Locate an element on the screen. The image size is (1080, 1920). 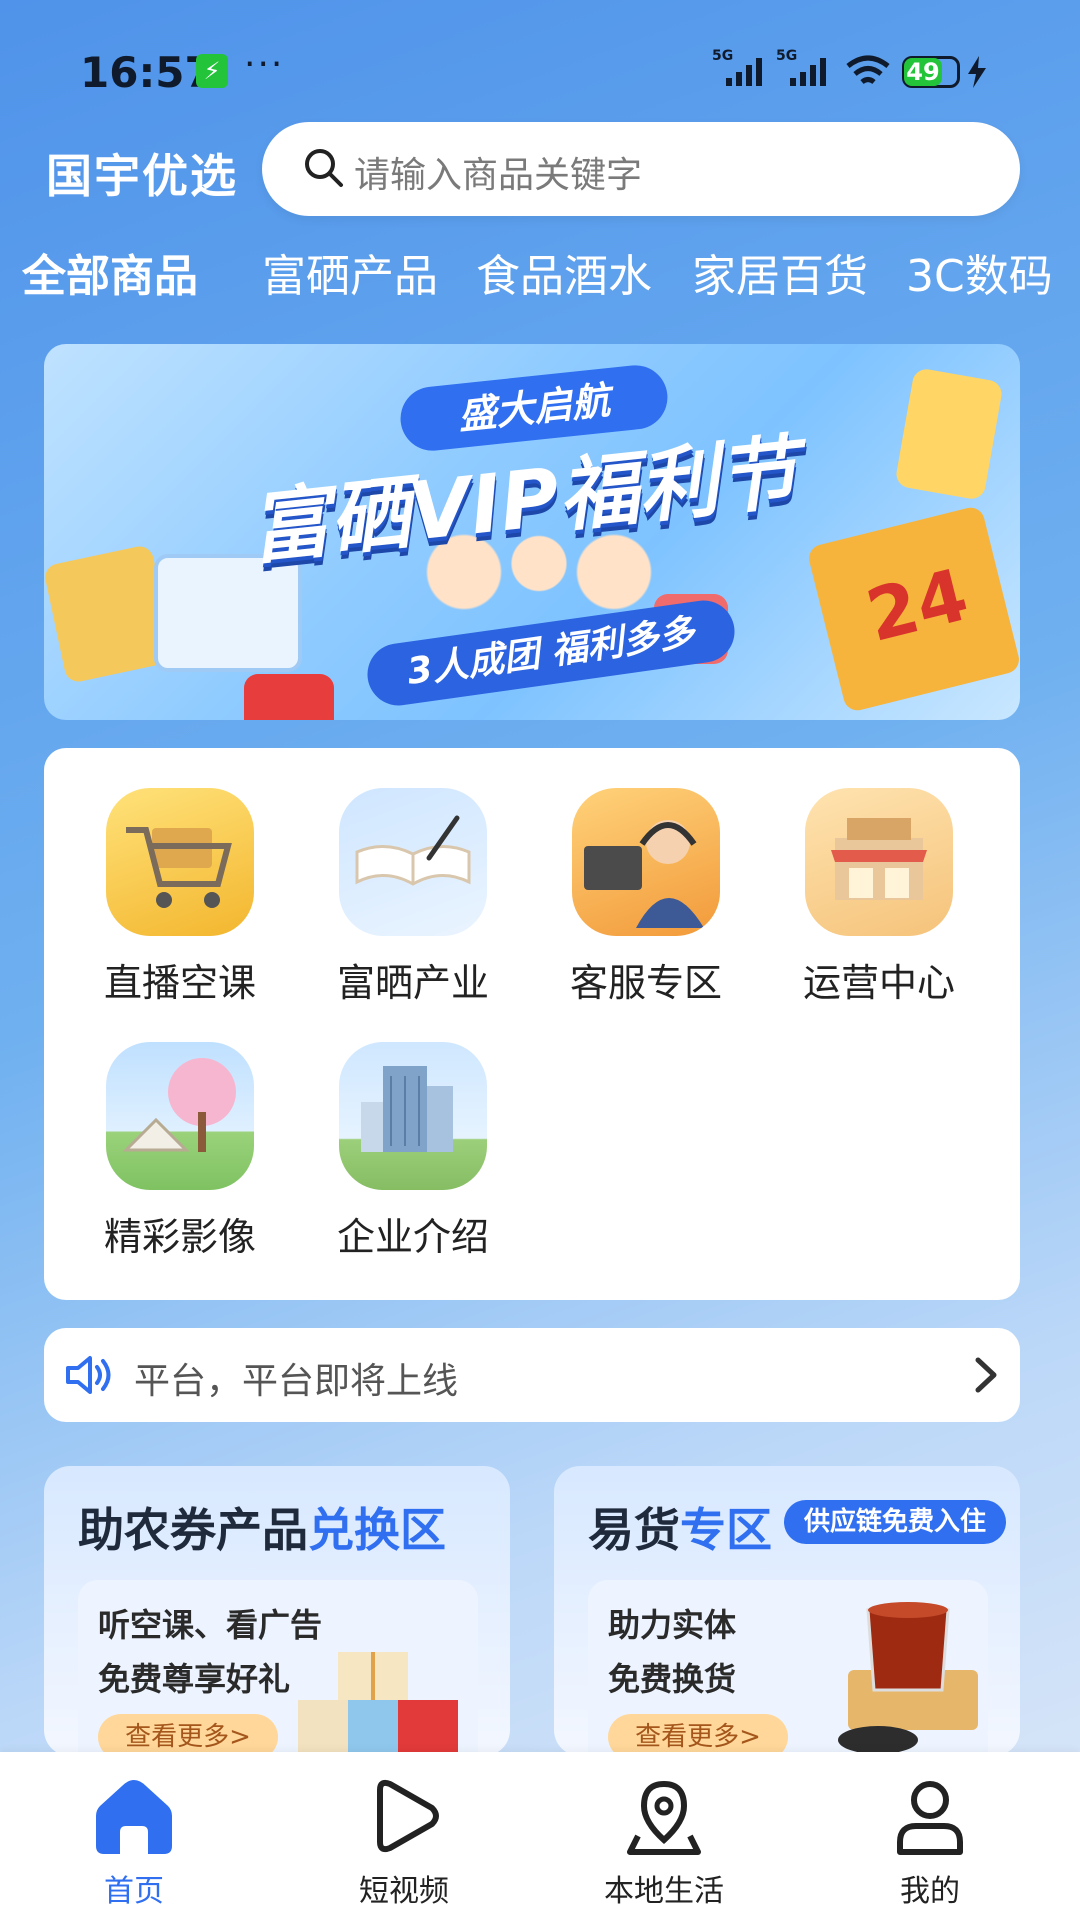
grid-item-company-intro: 企业介绍 is located at coordinates (413, 1151).